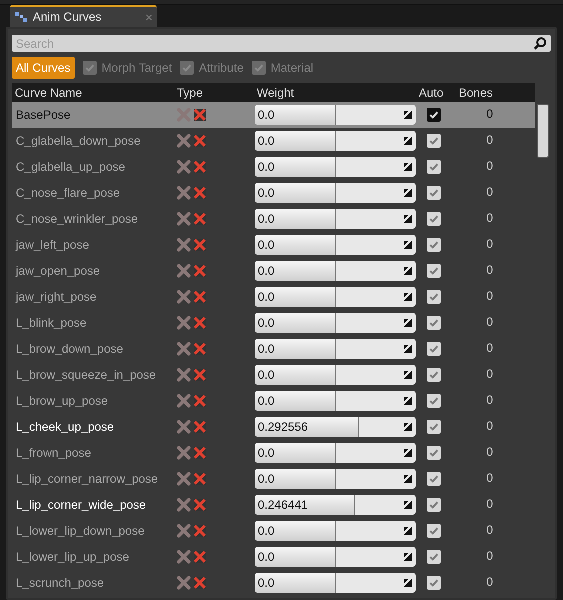  Describe the element at coordinates (69, 349) in the screenshot. I see `curve-name: L_brow_down_pose` at that location.